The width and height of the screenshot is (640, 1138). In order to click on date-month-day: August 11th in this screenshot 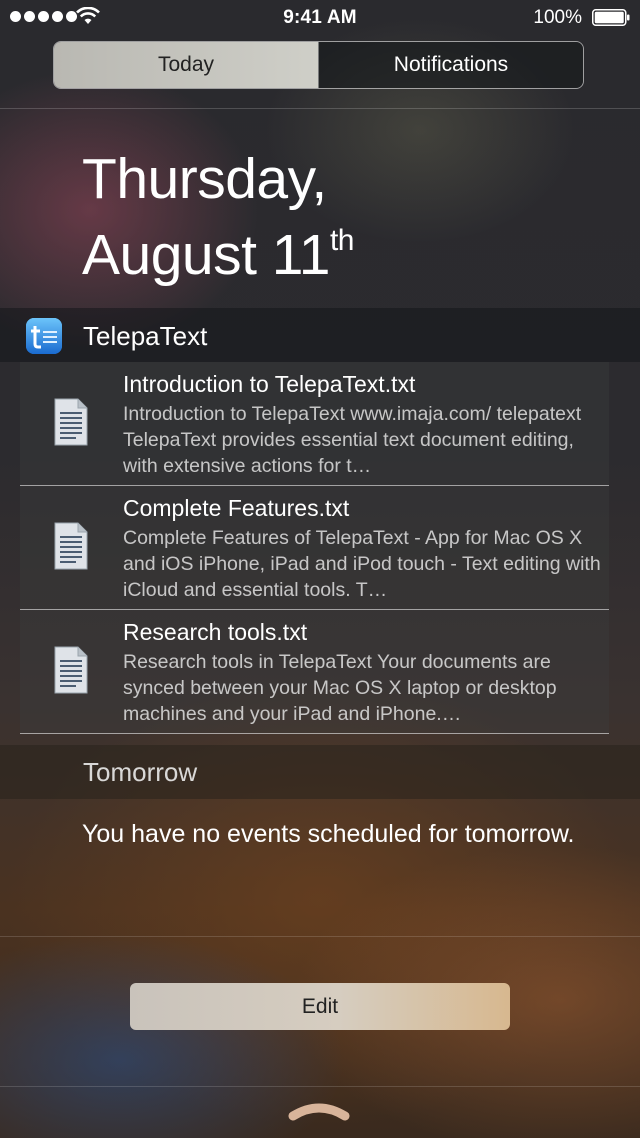, I will do `click(218, 250)`.